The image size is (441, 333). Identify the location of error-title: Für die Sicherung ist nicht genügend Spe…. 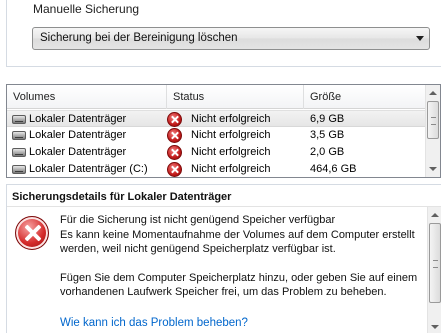
(198, 220).